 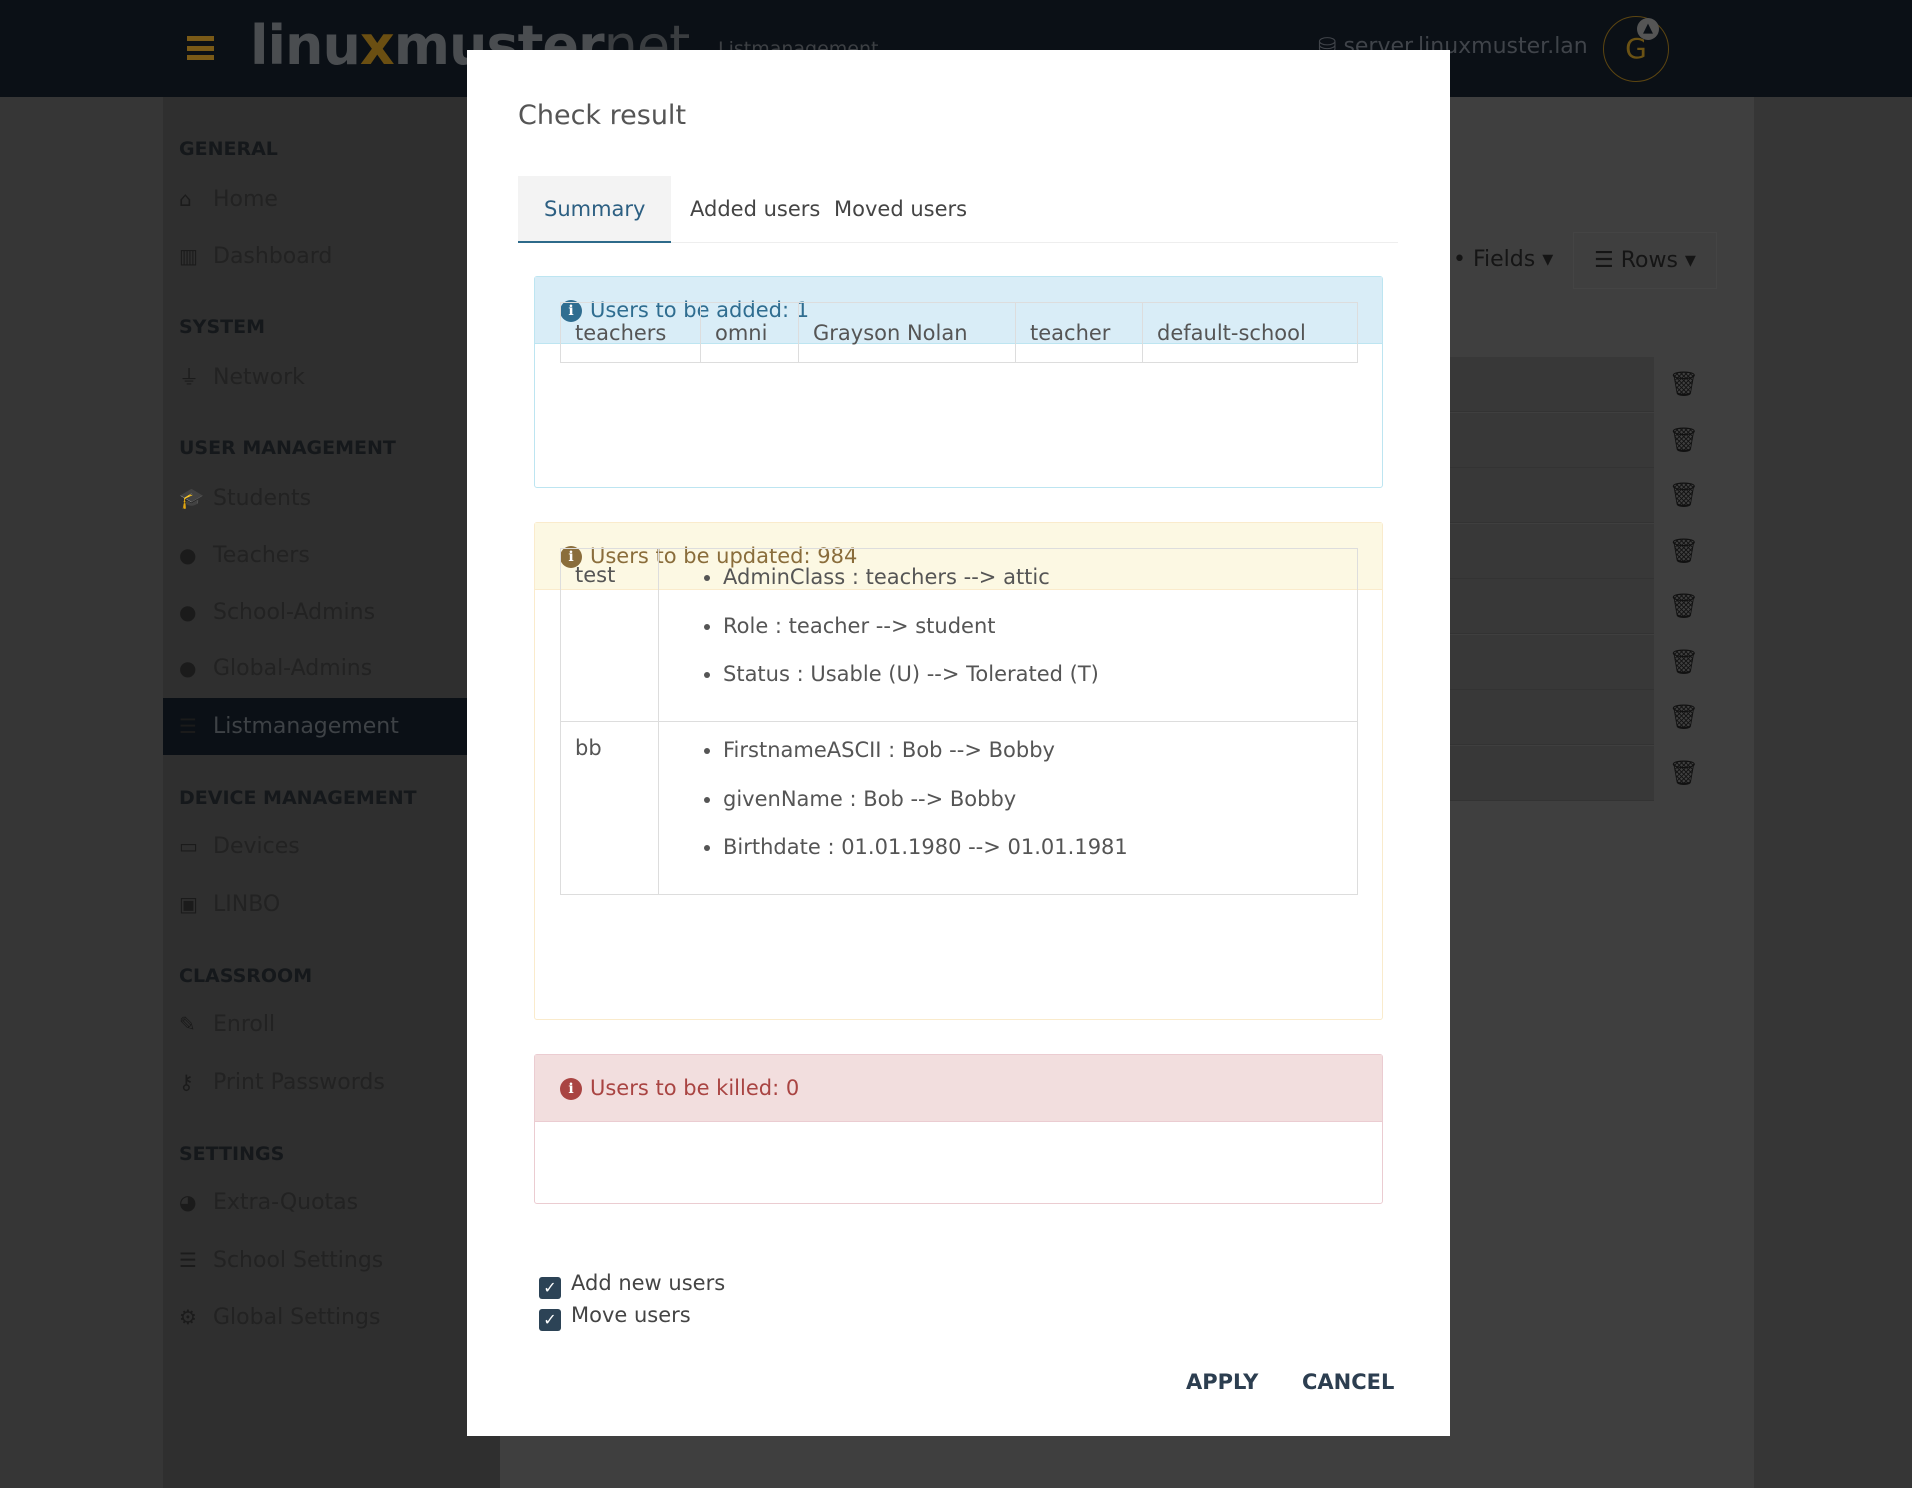 What do you see at coordinates (185, 199) in the screenshot?
I see `home-icon: ⌂` at bounding box center [185, 199].